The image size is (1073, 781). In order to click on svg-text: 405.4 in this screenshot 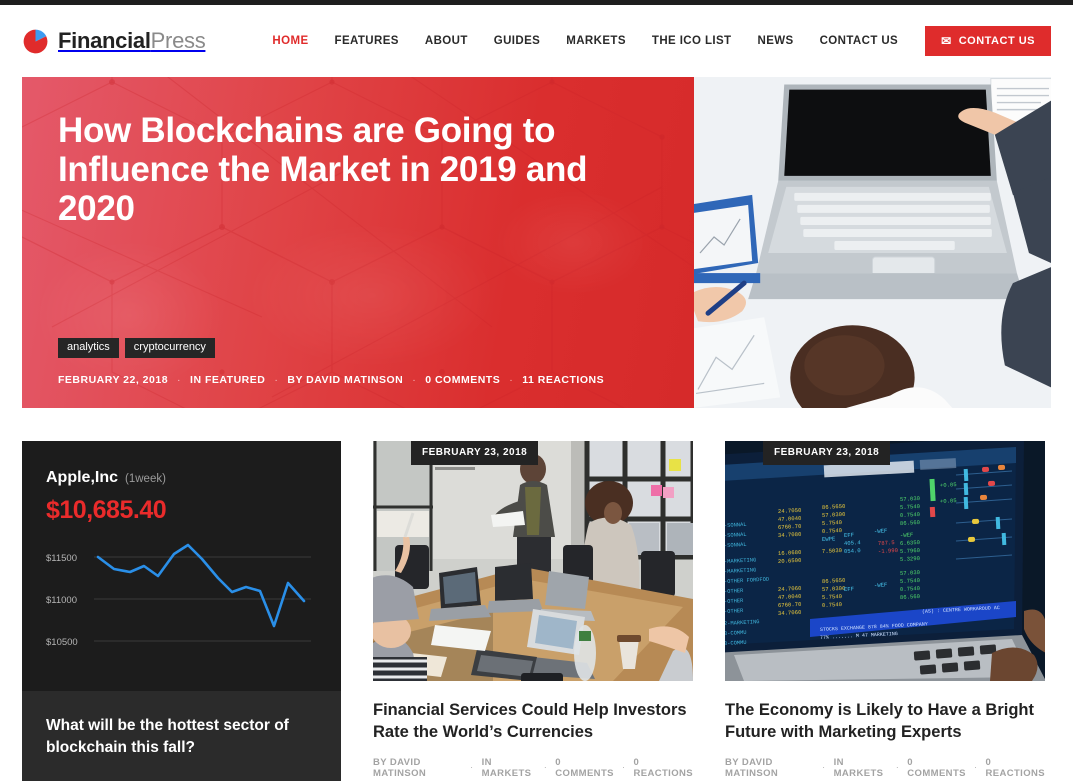, I will do `click(853, 543)`.